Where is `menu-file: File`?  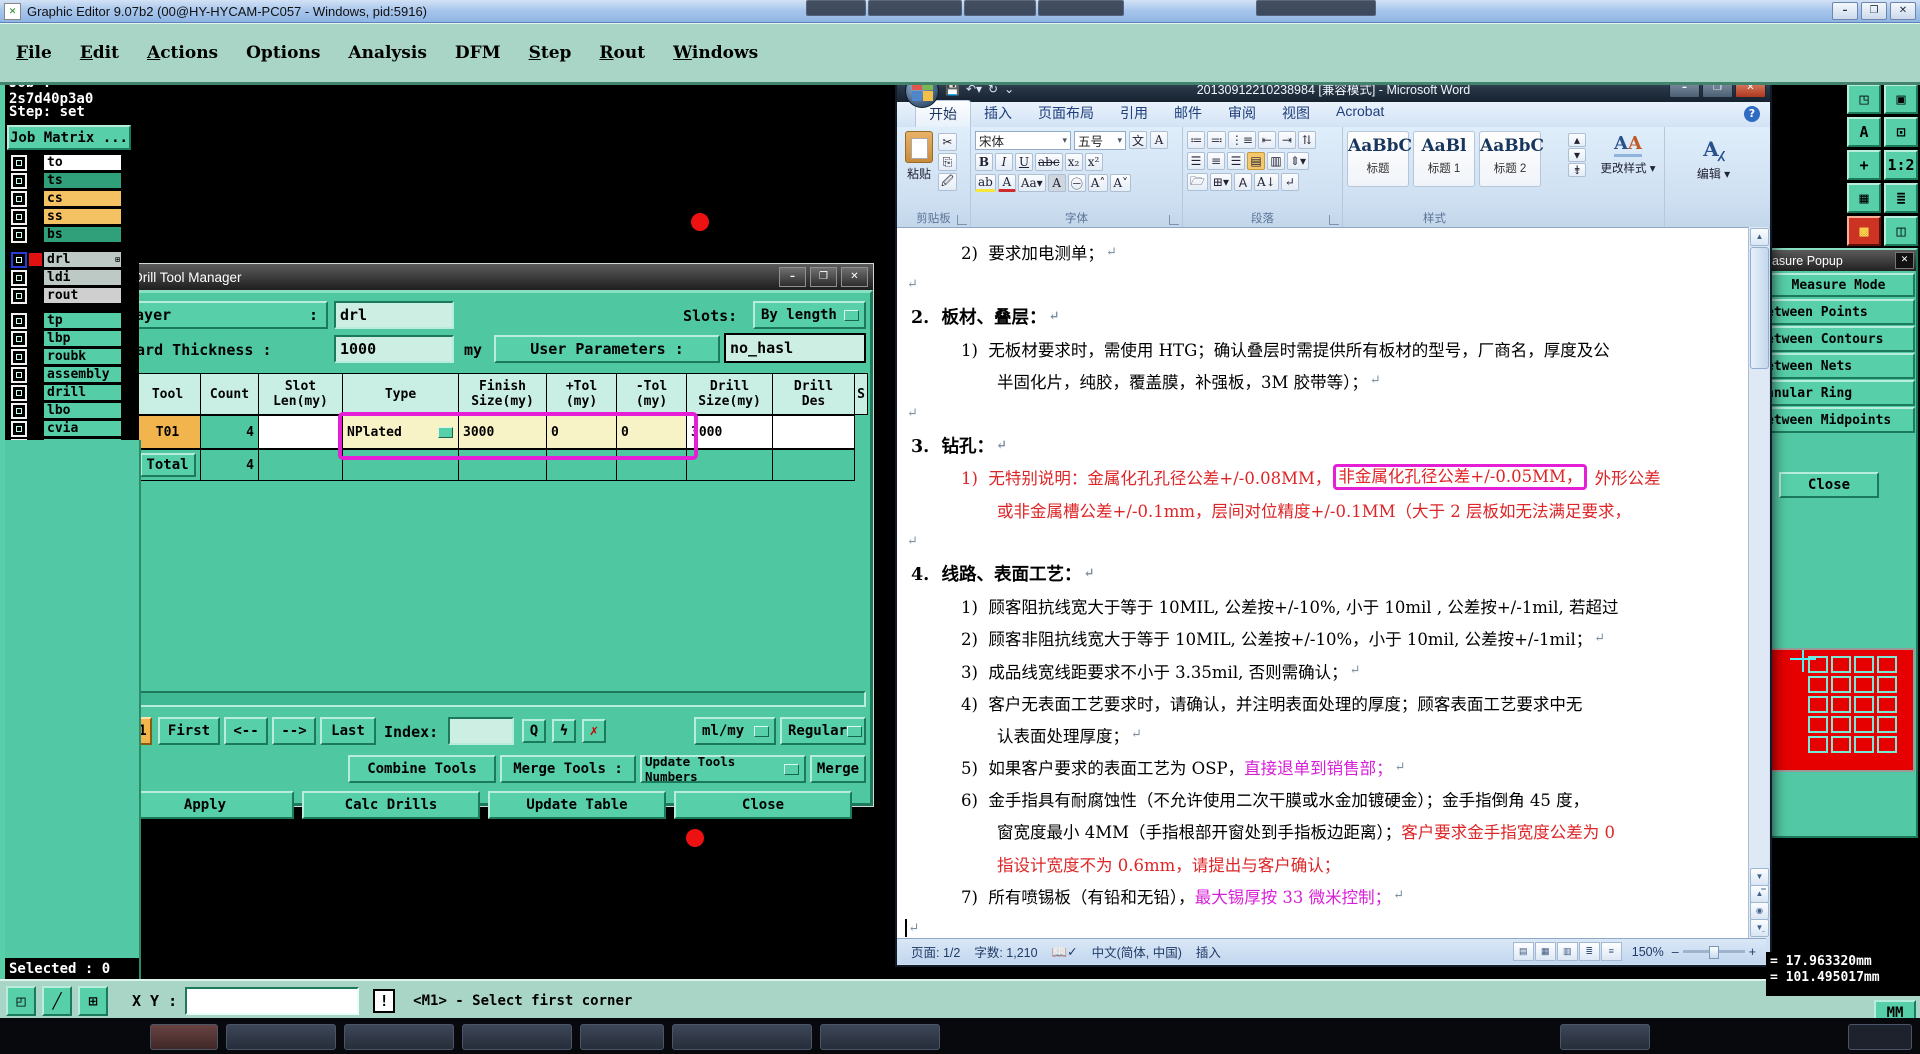 menu-file: File is located at coordinates (34, 53).